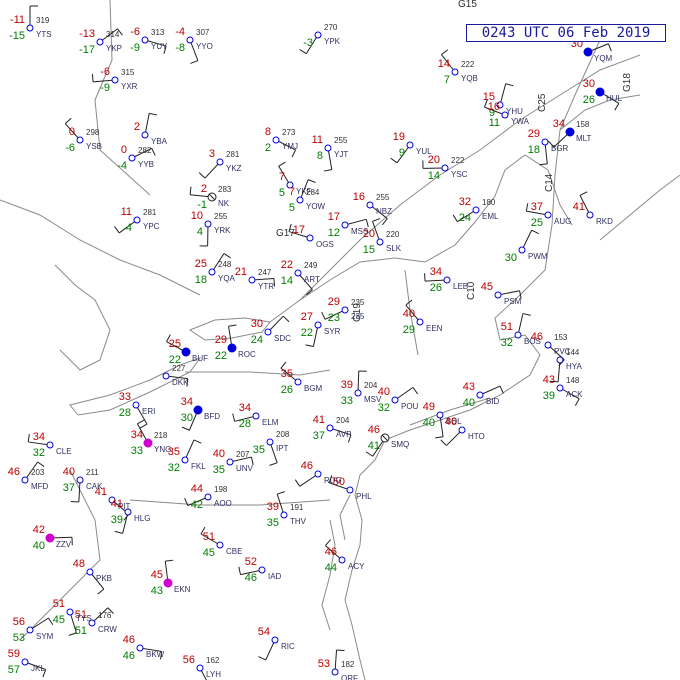 The width and height of the screenshot is (680, 680). I want to click on station-dewpoint: 57, so click(14, 670).